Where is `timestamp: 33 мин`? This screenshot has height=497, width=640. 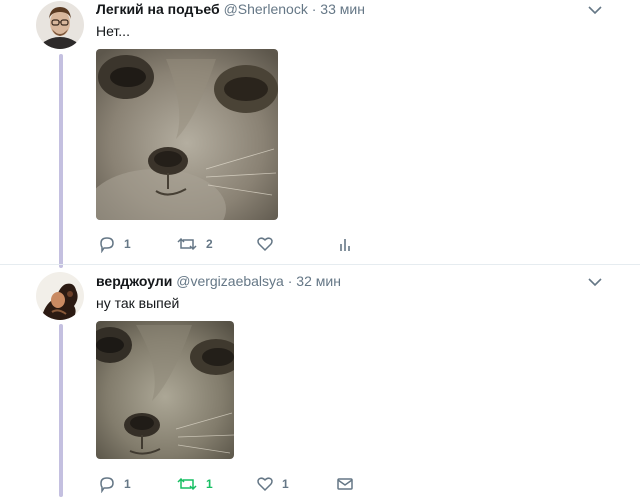 timestamp: 33 мин is located at coordinates (342, 9).